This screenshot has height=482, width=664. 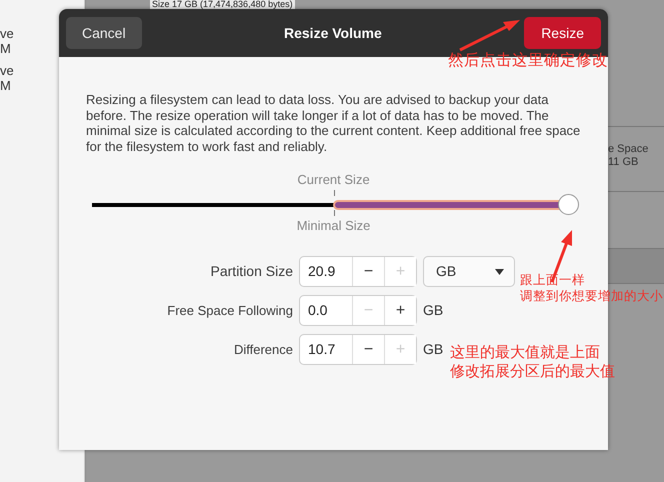 What do you see at coordinates (104, 33) in the screenshot?
I see `cancel-button: Cancel` at bounding box center [104, 33].